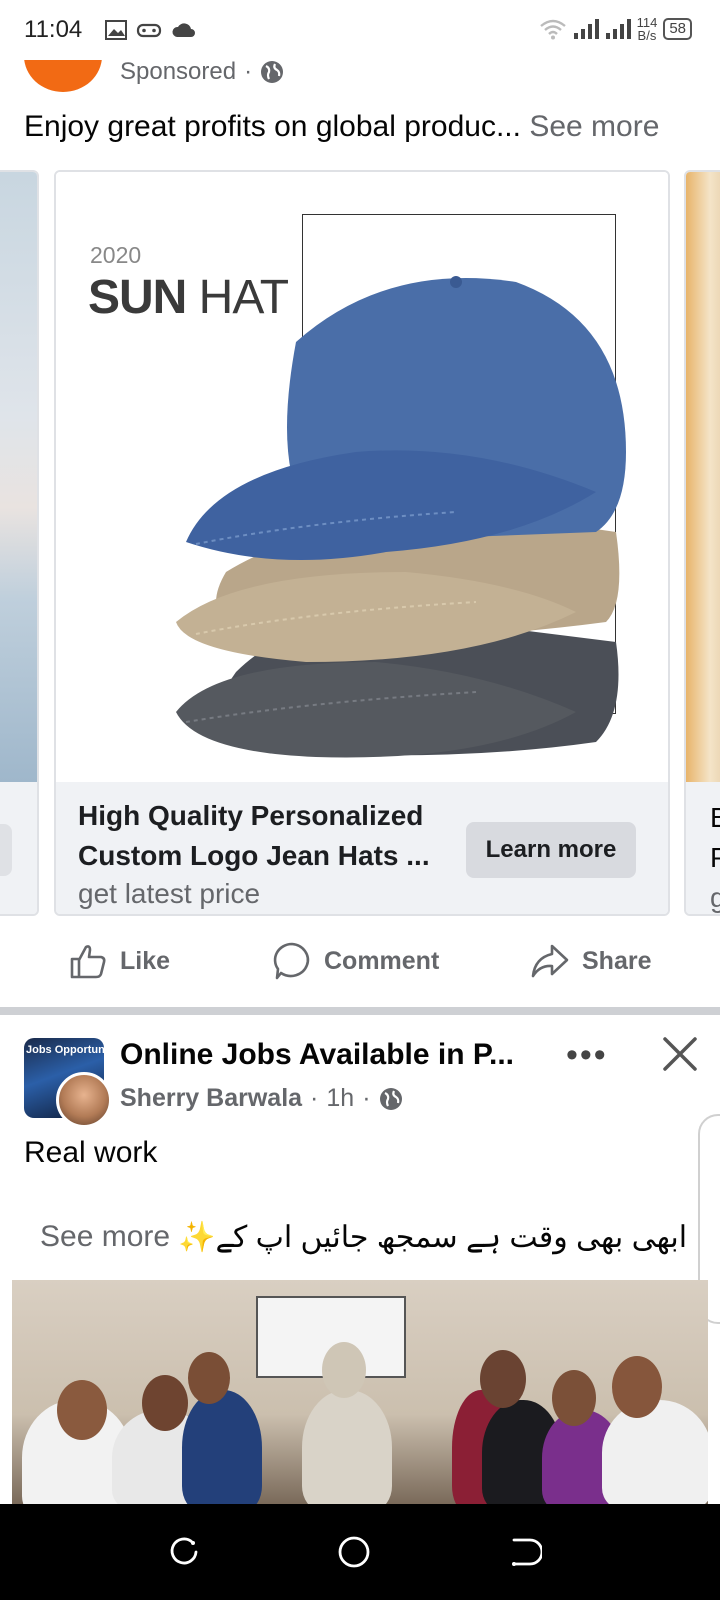  Describe the element at coordinates (360, 1011) in the screenshot. I see `feed-divider` at that location.